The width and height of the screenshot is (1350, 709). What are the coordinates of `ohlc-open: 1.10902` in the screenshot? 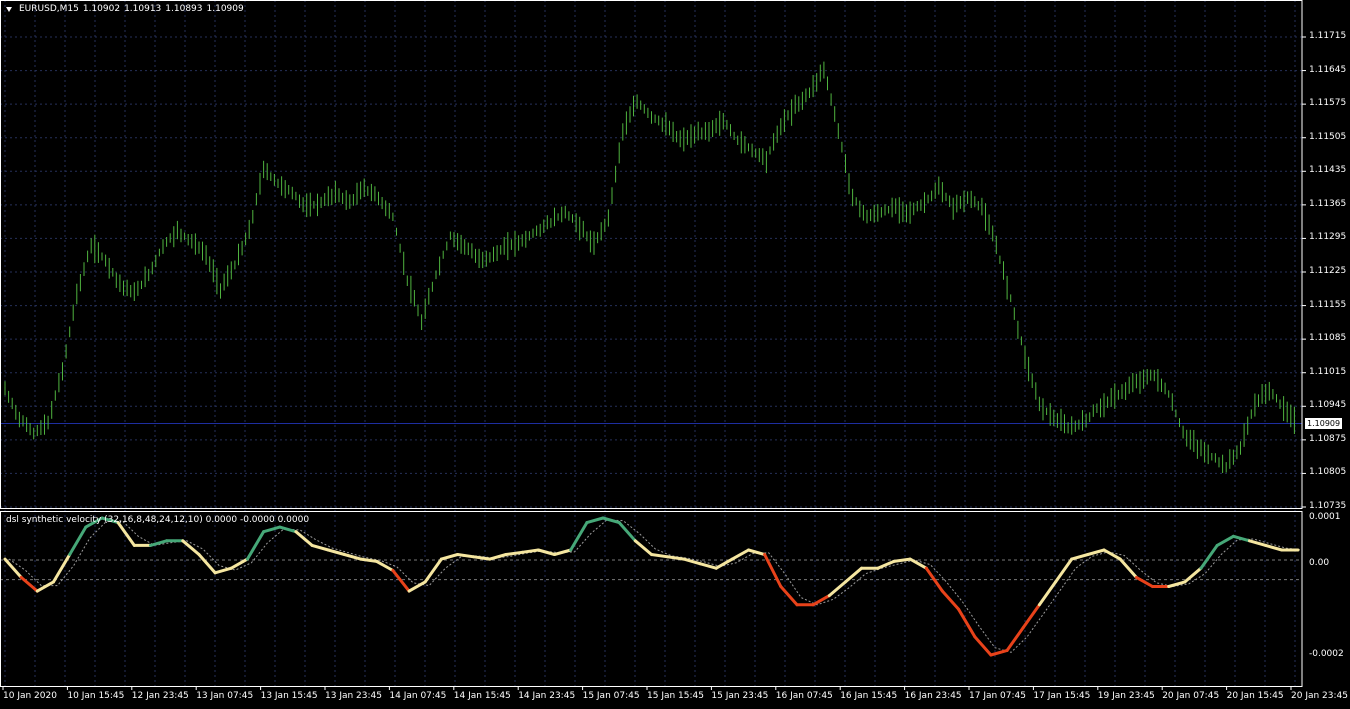 It's located at (101, 9).